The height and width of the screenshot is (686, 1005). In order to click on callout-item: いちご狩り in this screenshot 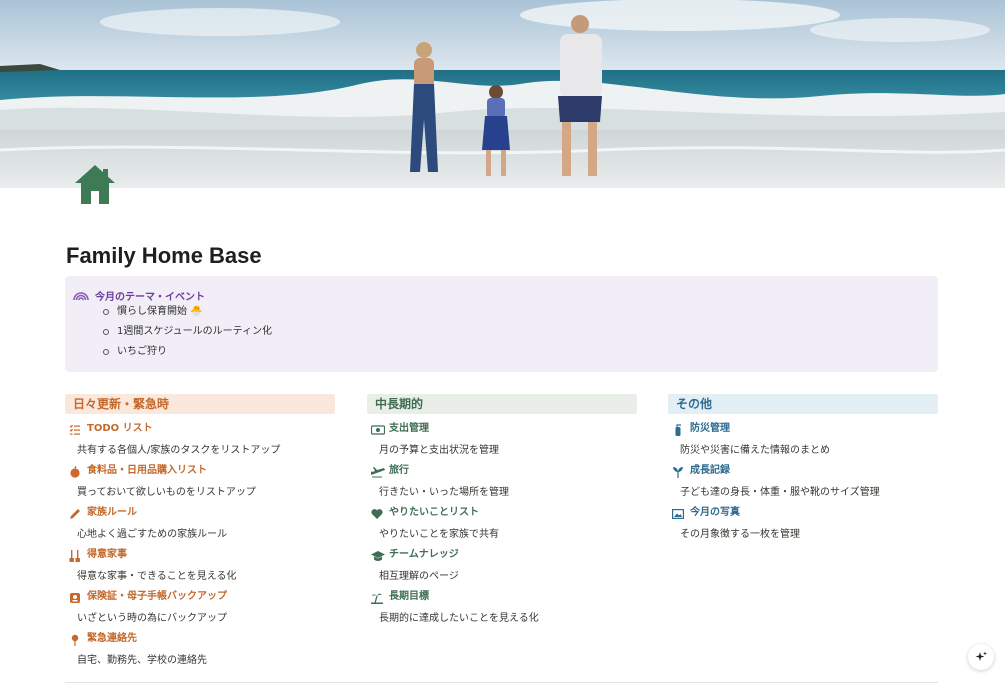, I will do `click(187, 355)`.